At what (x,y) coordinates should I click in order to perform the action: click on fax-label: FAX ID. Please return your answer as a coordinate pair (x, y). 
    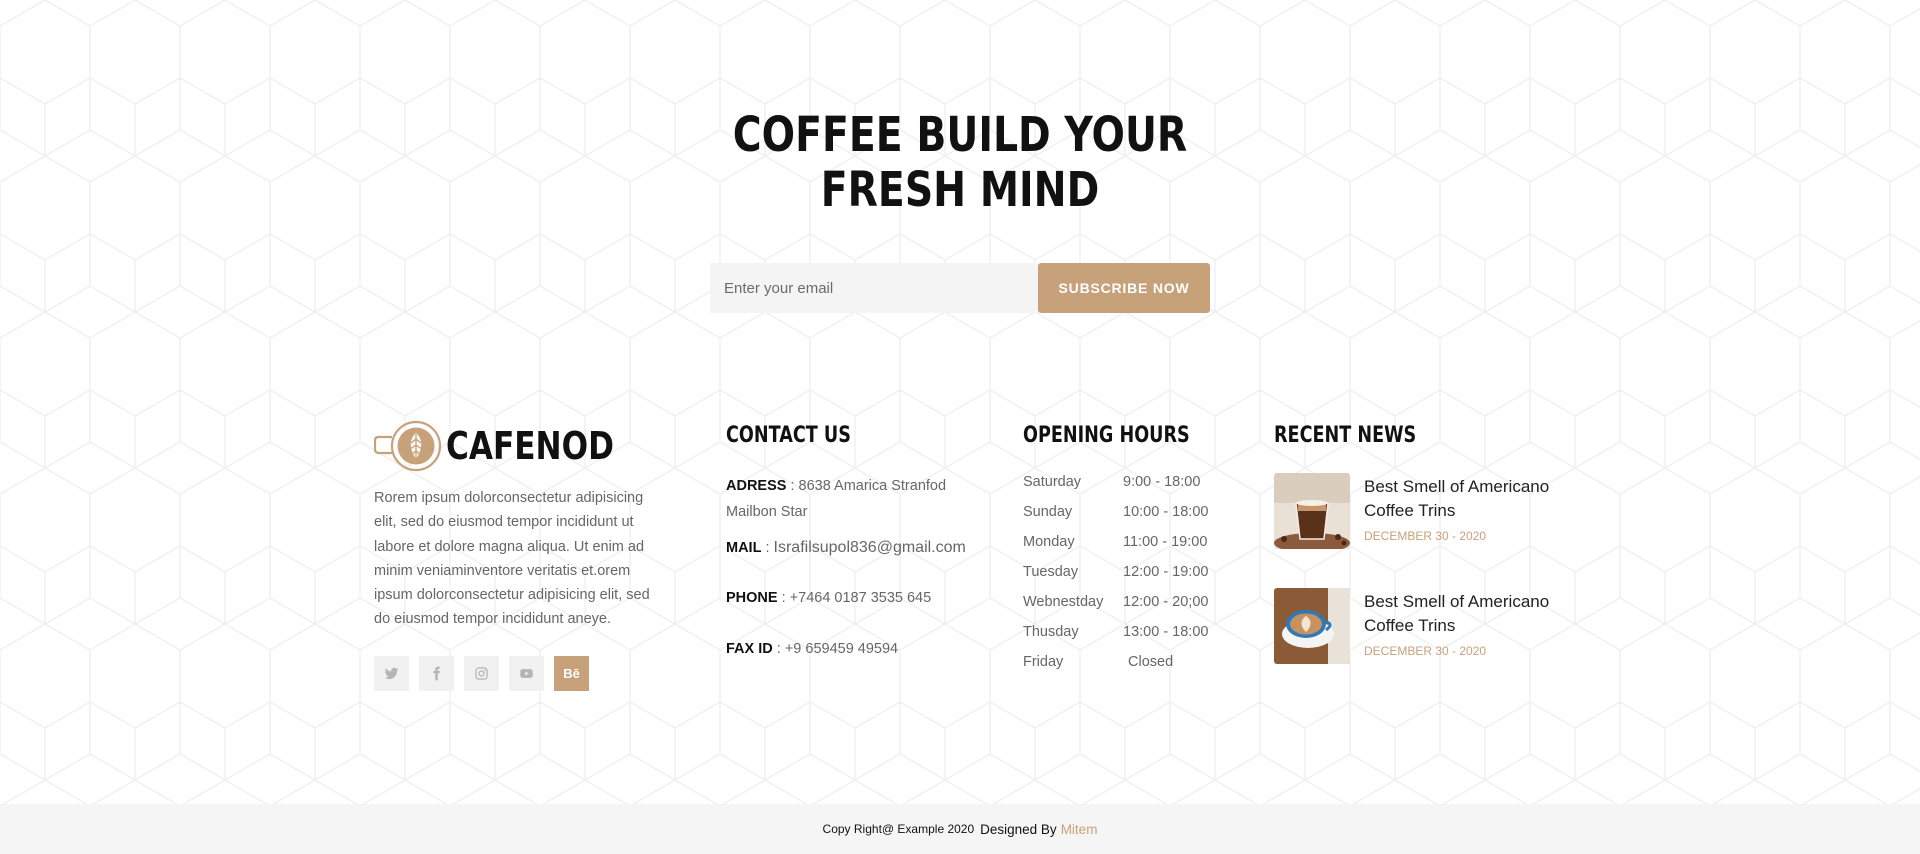
    Looking at the image, I should click on (749, 649).